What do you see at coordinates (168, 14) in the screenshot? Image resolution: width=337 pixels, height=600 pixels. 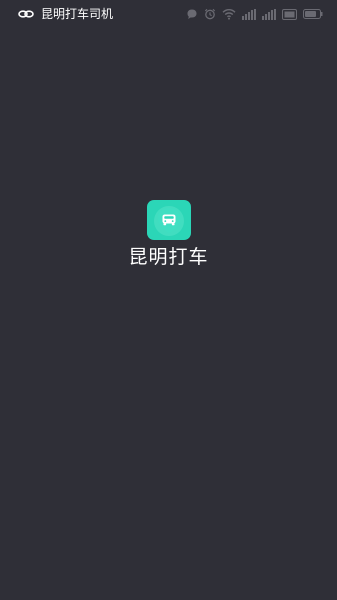 I see `status-bar: 昆明打车司机` at bounding box center [168, 14].